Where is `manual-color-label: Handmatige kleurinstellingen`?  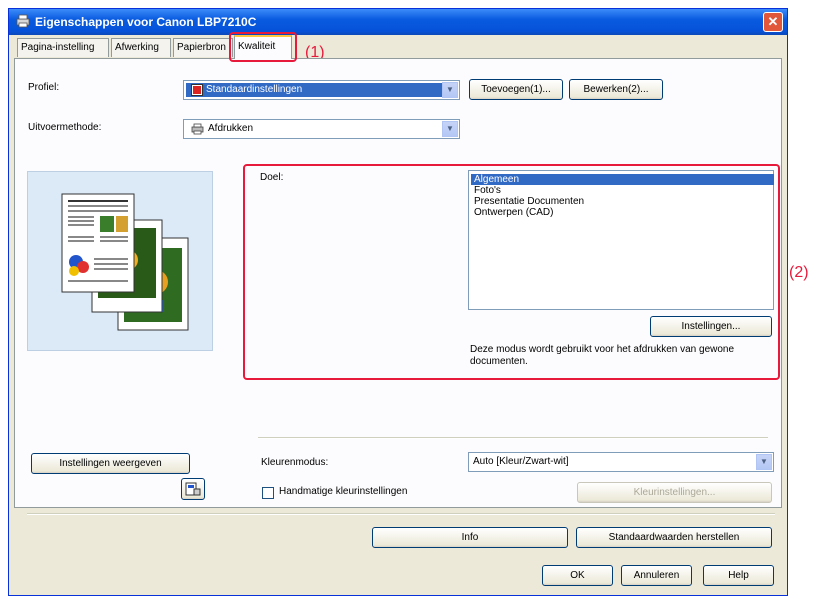
manual-color-label: Handmatige kleurinstellingen is located at coordinates (343, 491).